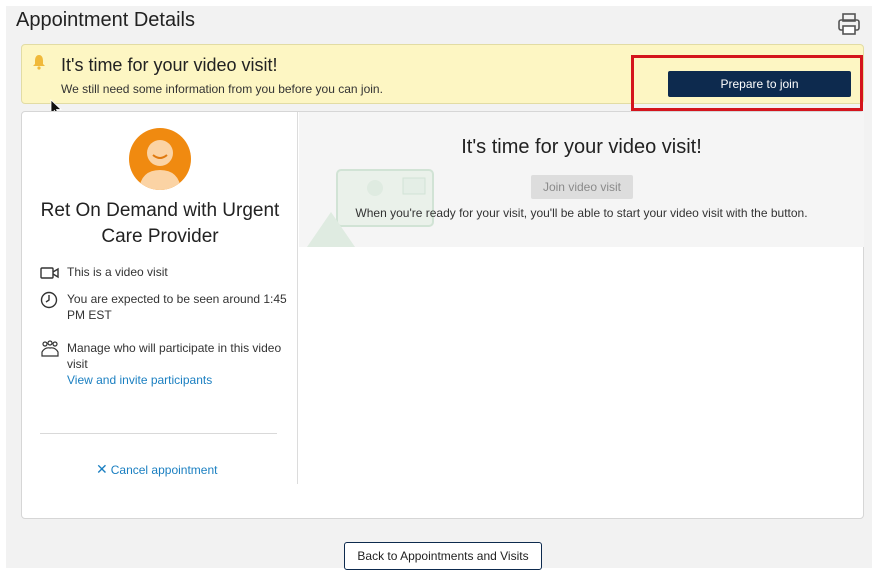  Describe the element at coordinates (50, 348) in the screenshot. I see `participants-icon` at that location.